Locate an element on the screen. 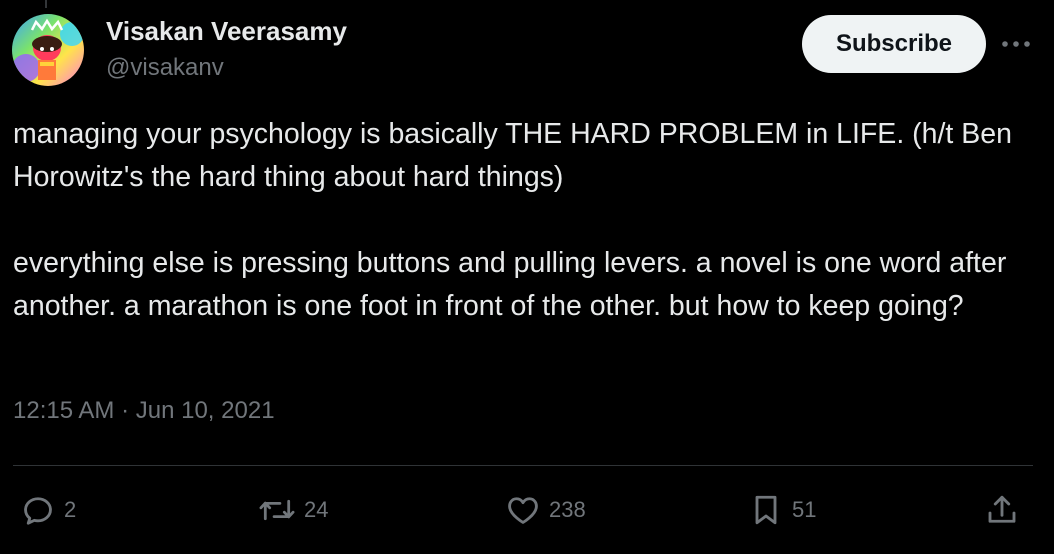 Image resolution: width=1054 pixels, height=554 pixels. reply-button: 2 is located at coordinates (48, 510).